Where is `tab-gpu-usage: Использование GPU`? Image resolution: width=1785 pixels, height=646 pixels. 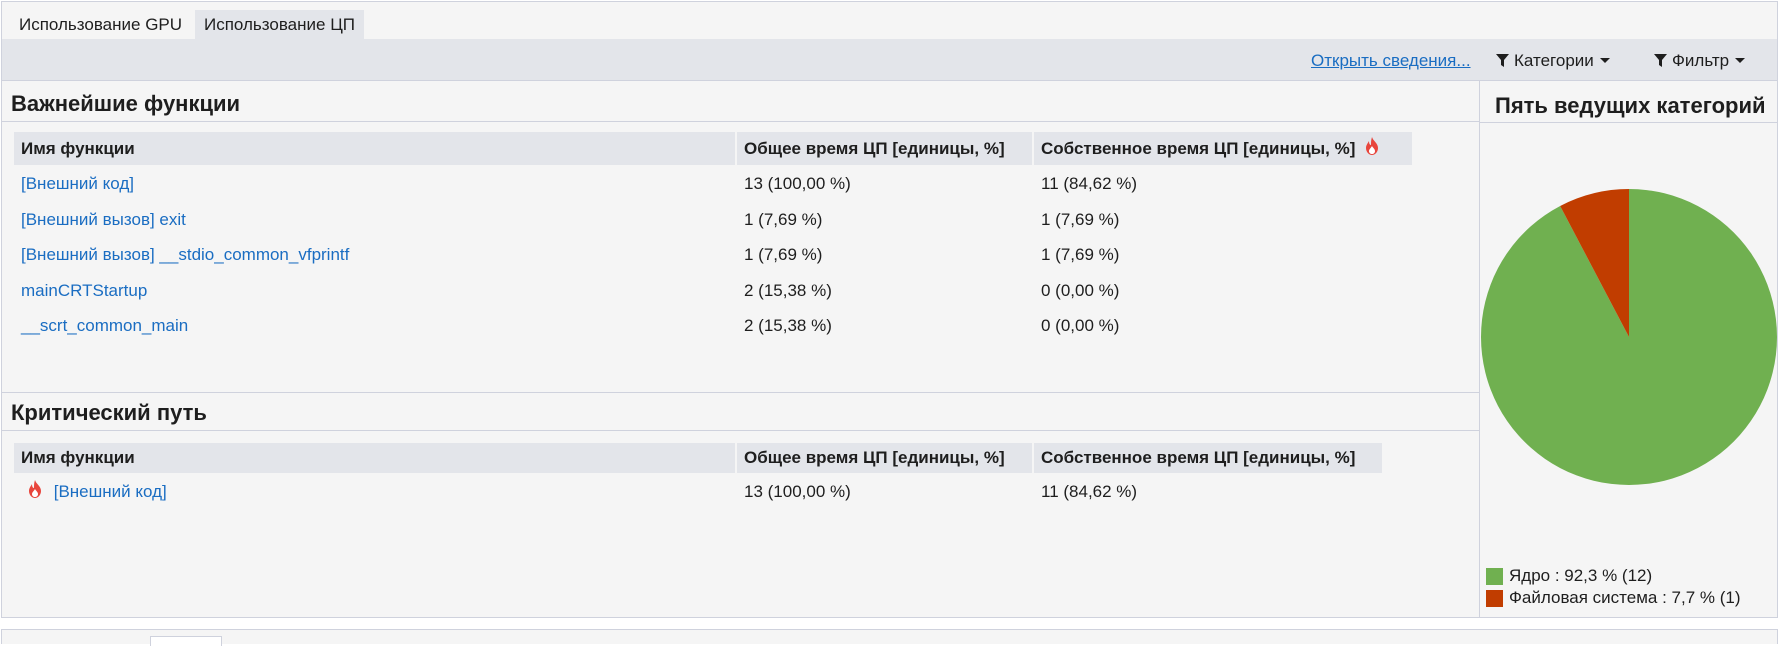 tab-gpu-usage: Использование GPU is located at coordinates (101, 24).